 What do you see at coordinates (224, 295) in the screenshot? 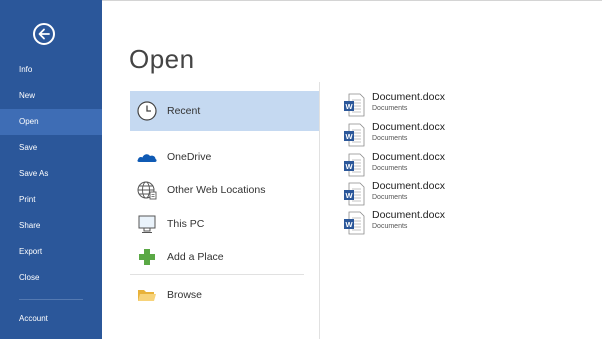
I see `place-browse: Browse` at bounding box center [224, 295].